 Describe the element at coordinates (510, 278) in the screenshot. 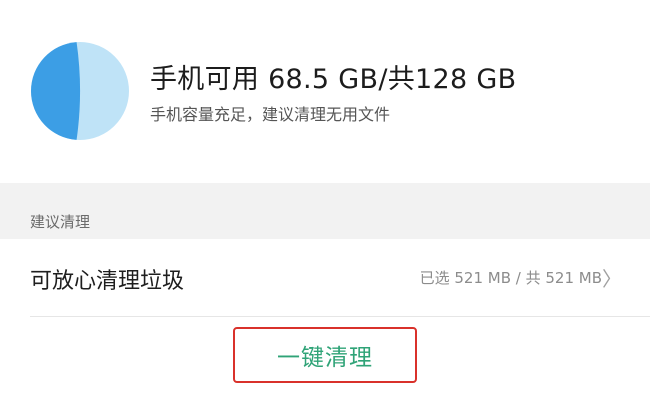

I see `list-item-value: 已选 521 MB / 共 521 MB` at that location.